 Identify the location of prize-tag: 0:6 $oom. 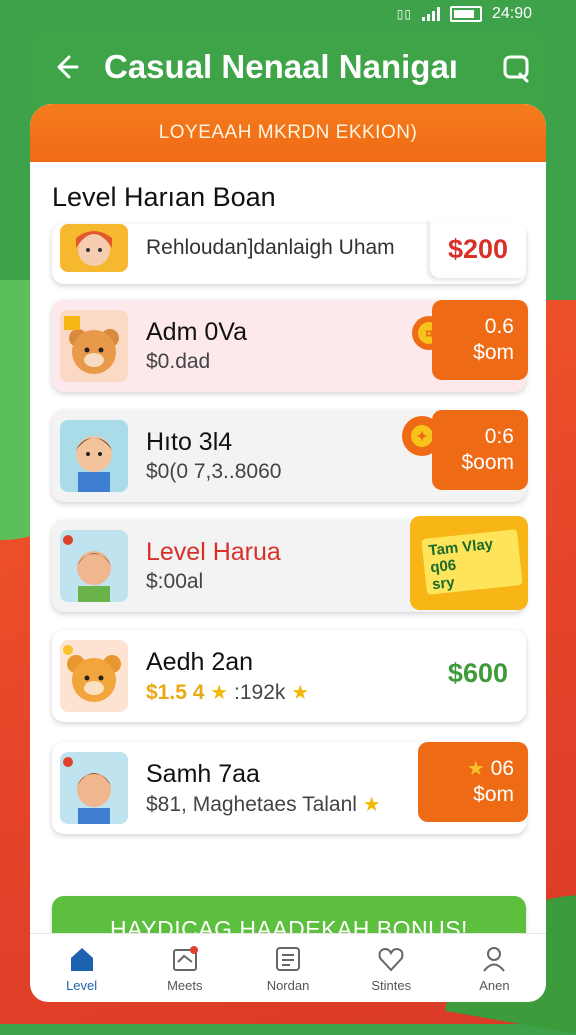
(480, 450).